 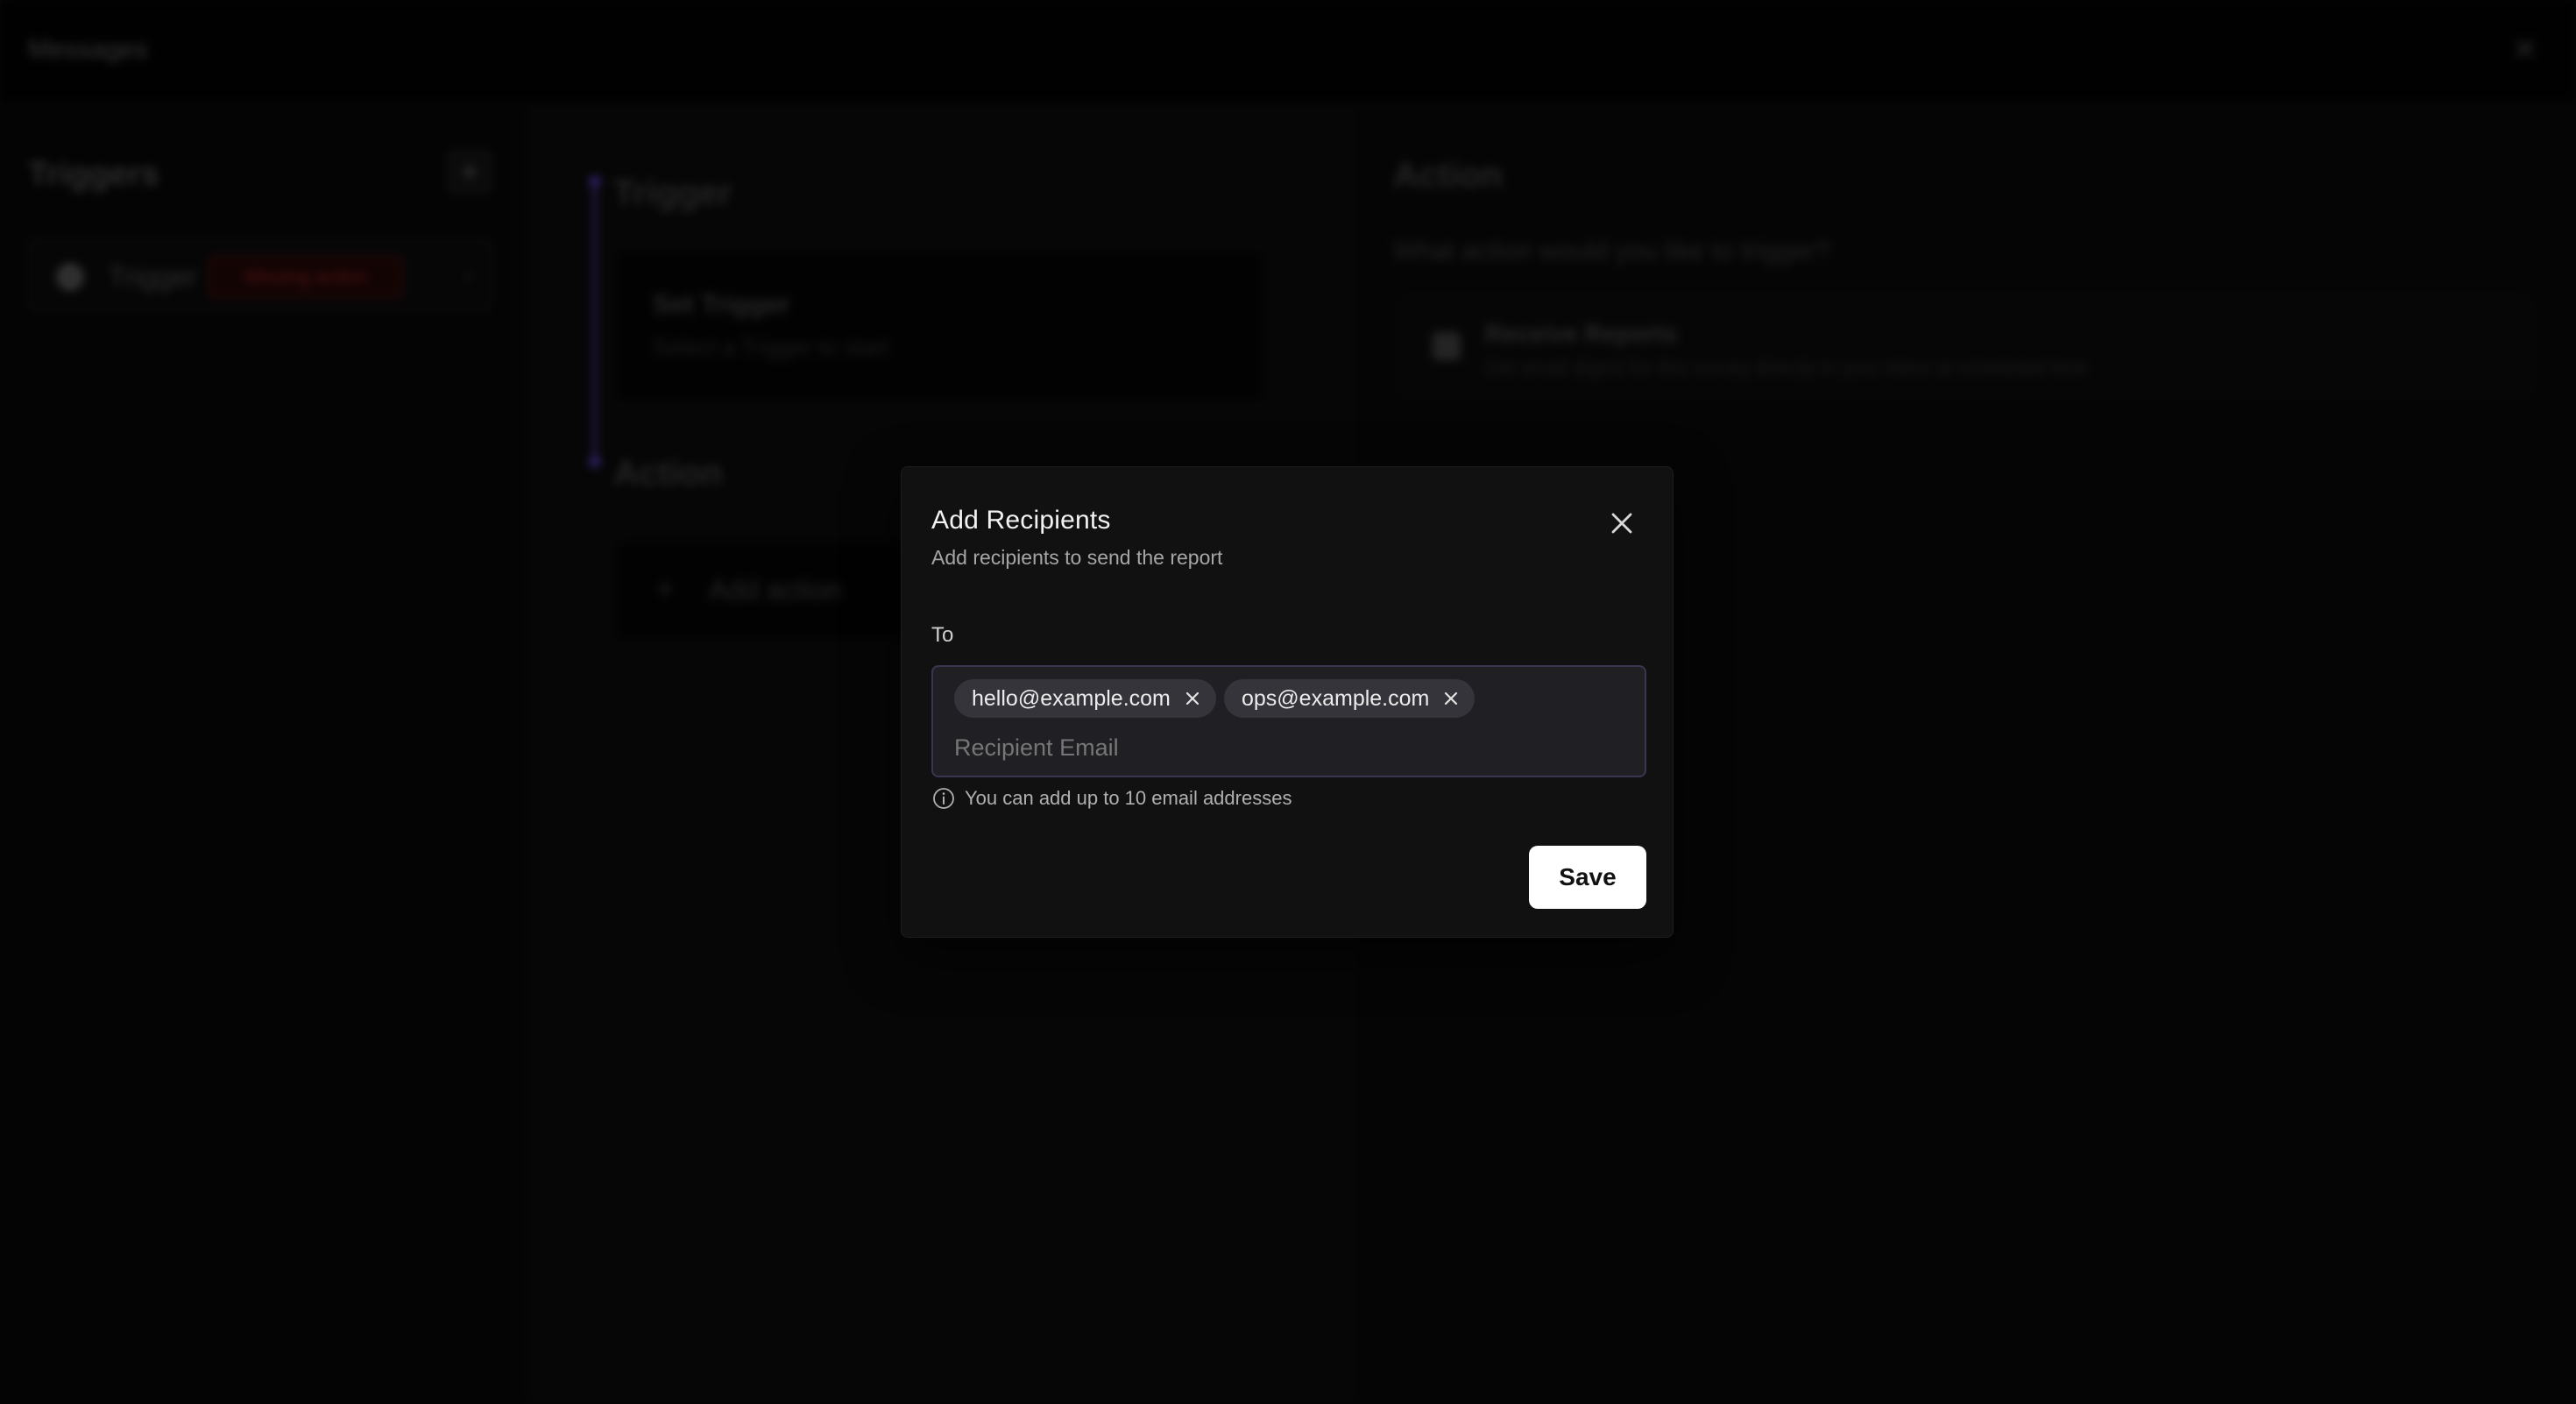 What do you see at coordinates (1288, 721) in the screenshot?
I see `recipient-field: hello@example.com ops@example.com` at bounding box center [1288, 721].